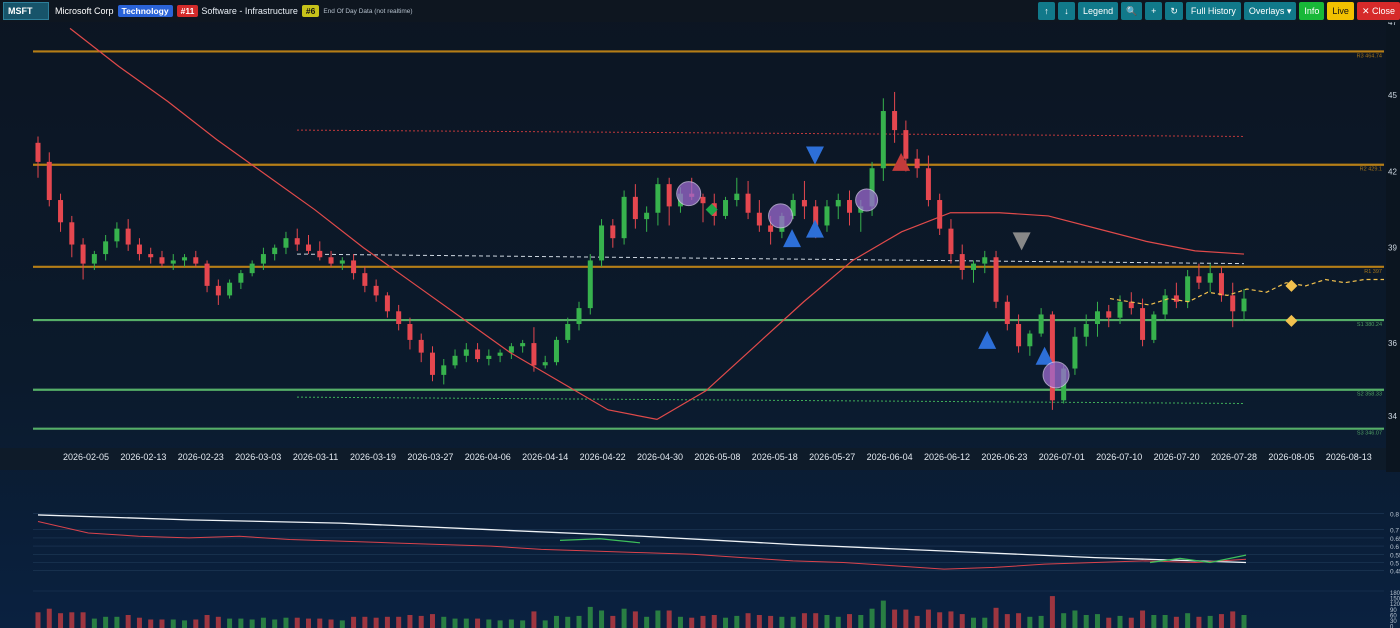 The width and height of the screenshot is (1400, 628). What do you see at coordinates (660, 457) in the screenshot?
I see `x-tick-label: 2026-04-30` at bounding box center [660, 457].